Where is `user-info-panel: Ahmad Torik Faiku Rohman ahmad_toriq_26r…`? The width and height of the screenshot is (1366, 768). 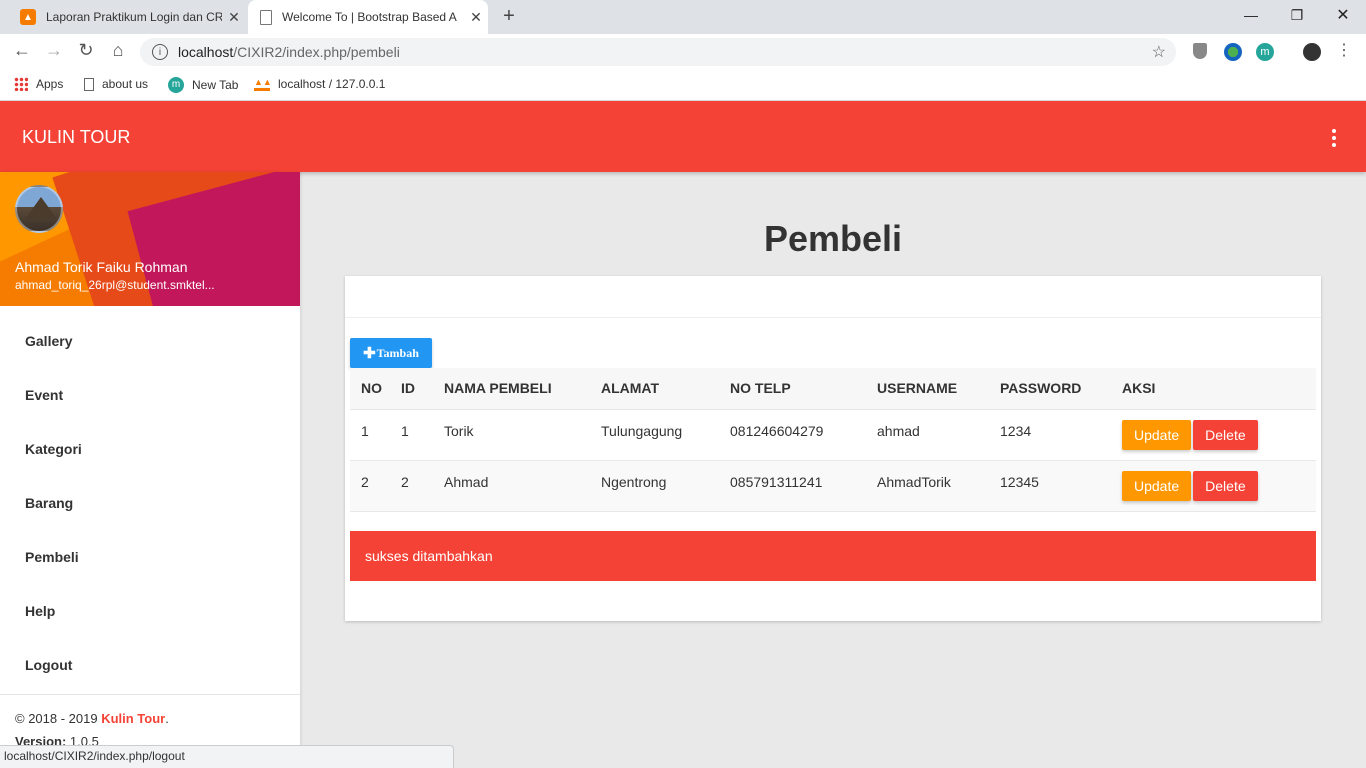 user-info-panel: Ahmad Torik Faiku Rohman ahmad_toriq_26r… is located at coordinates (150, 239).